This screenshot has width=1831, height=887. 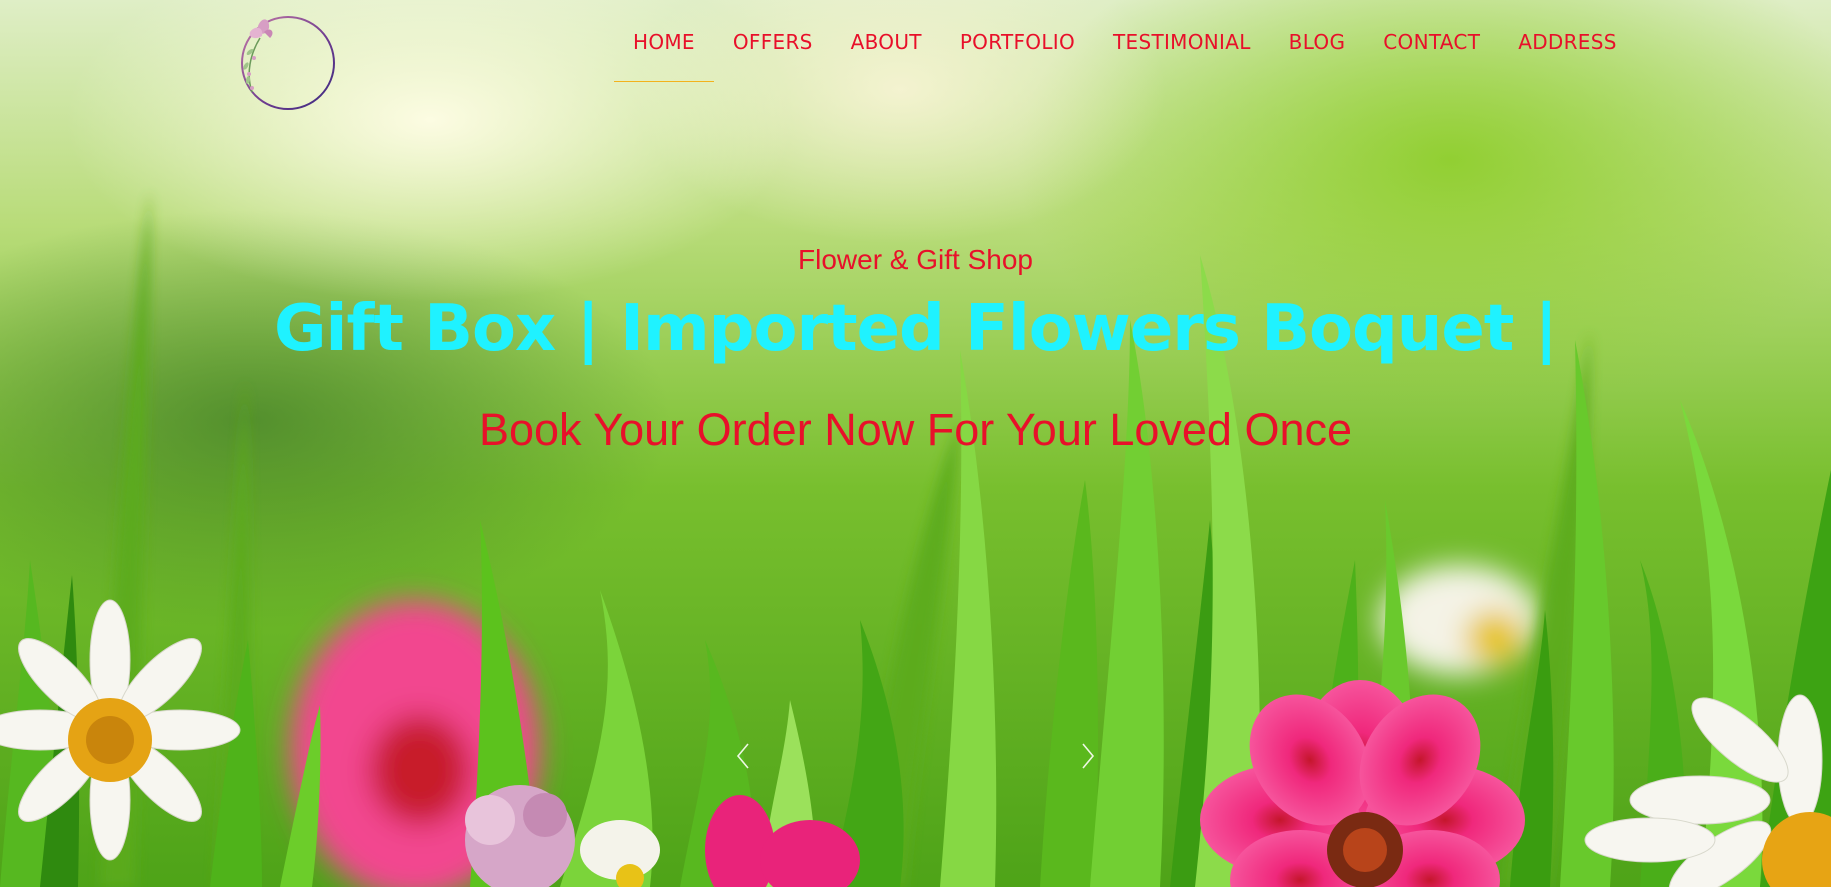 I want to click on nav-item-home: HOME, so click(x=664, y=53).